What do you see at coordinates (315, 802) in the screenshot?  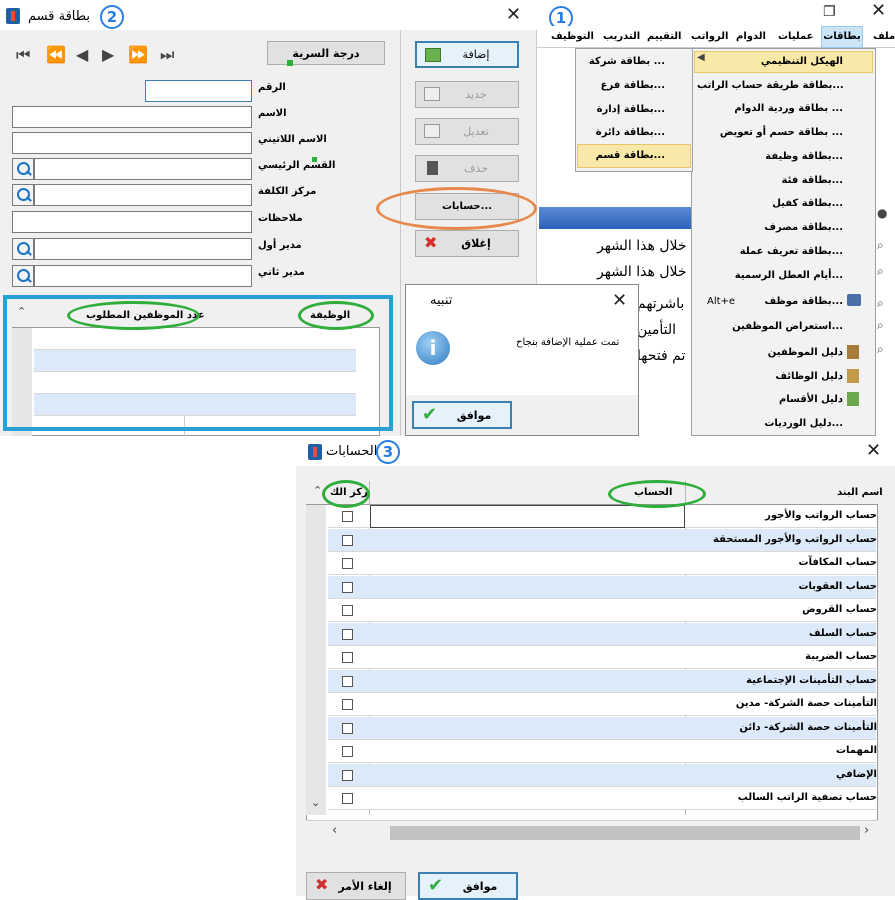 I see `scroll-down-icon: ⌄` at bounding box center [315, 802].